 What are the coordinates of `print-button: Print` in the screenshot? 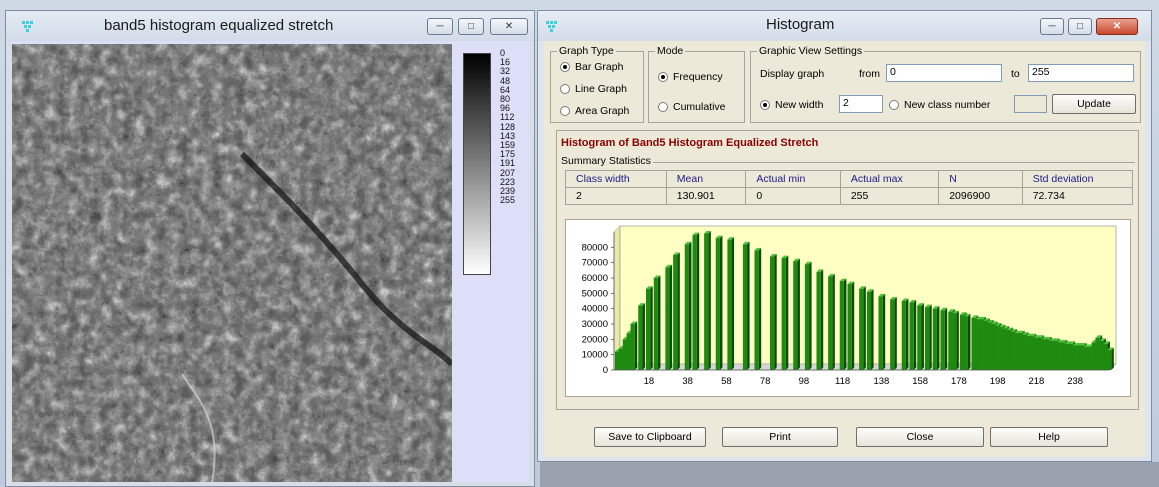 It's located at (780, 437).